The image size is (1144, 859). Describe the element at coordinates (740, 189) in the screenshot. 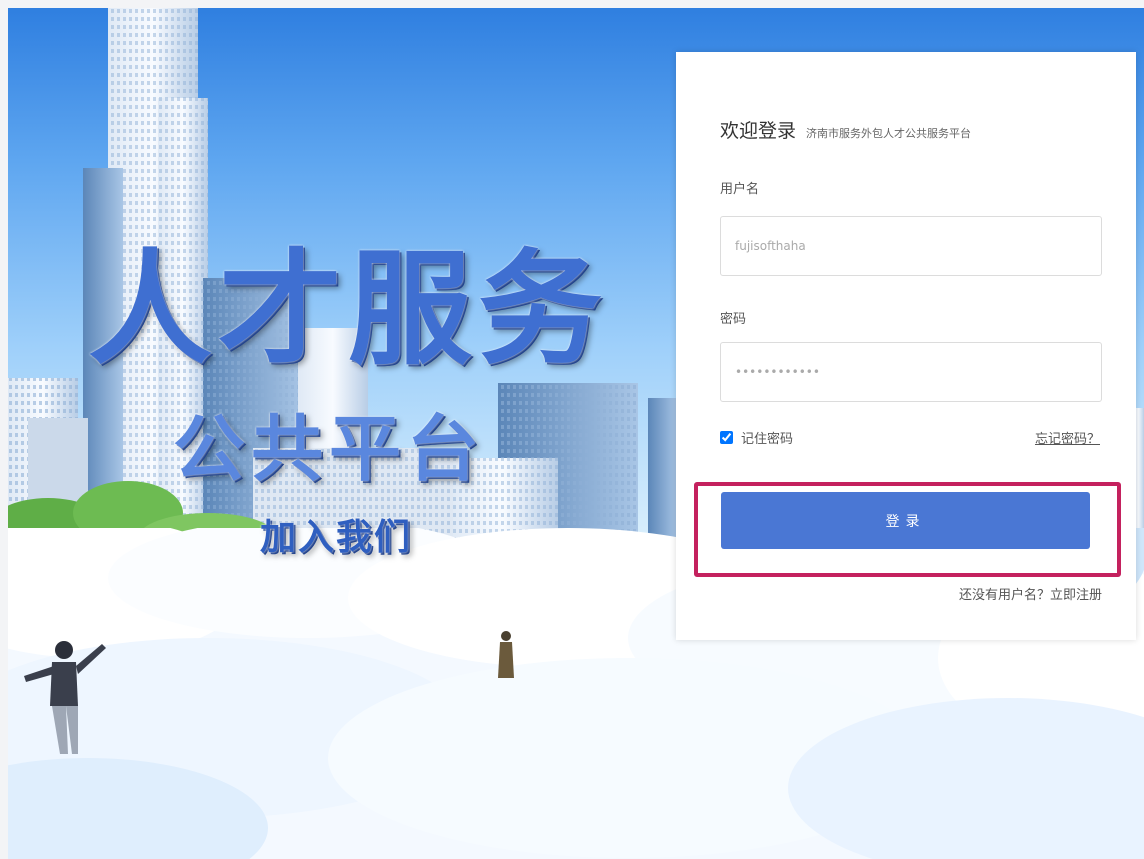

I see `username-label: 用户名` at that location.